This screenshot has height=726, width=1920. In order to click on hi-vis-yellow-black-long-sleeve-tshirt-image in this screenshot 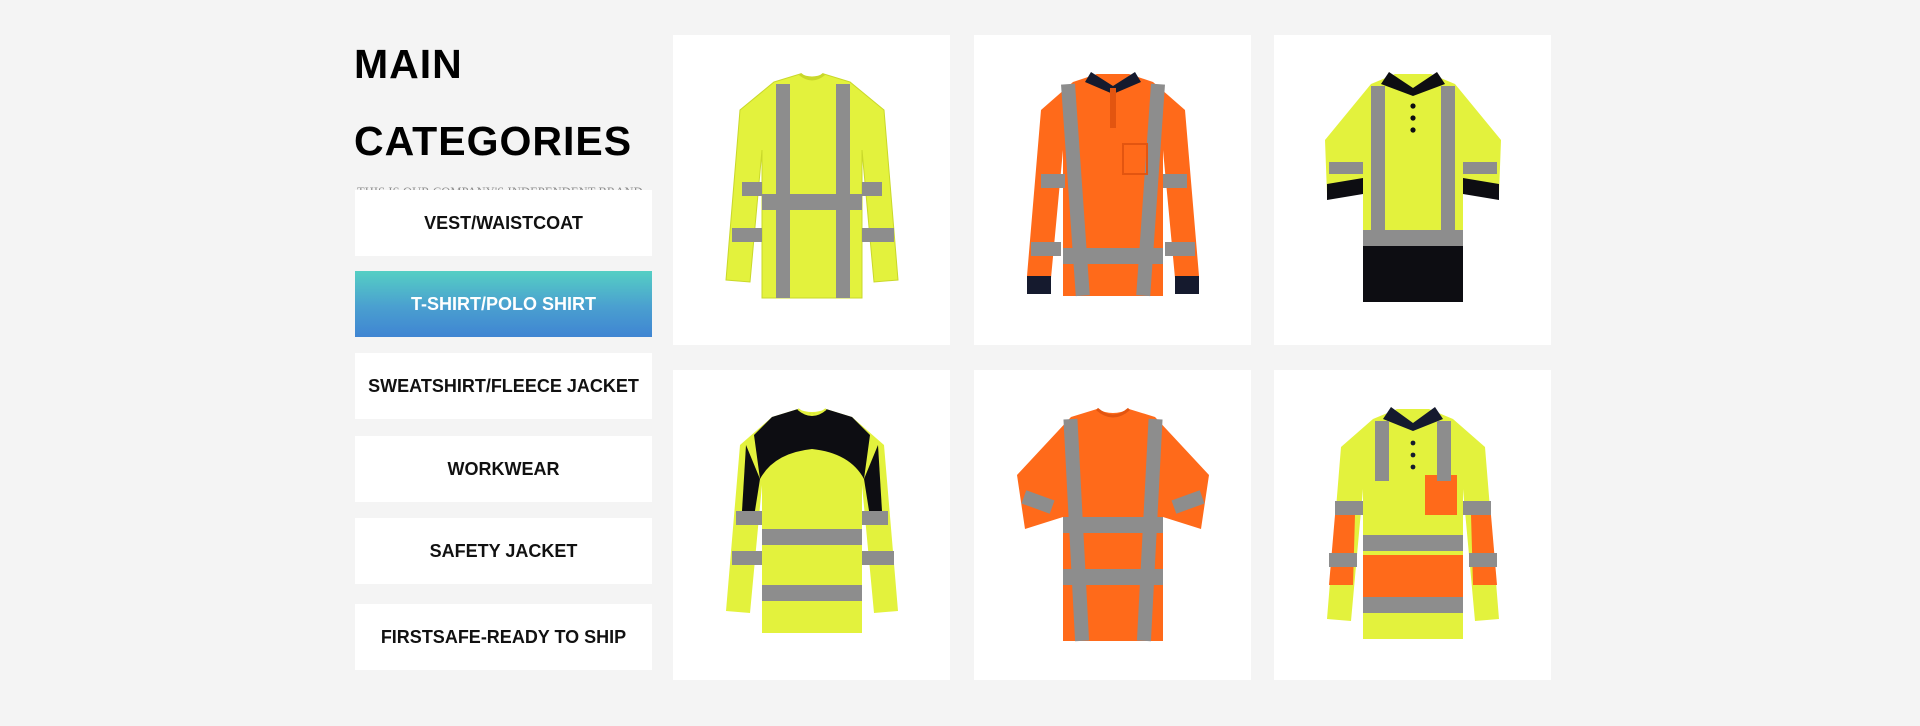, I will do `click(811, 520)`.